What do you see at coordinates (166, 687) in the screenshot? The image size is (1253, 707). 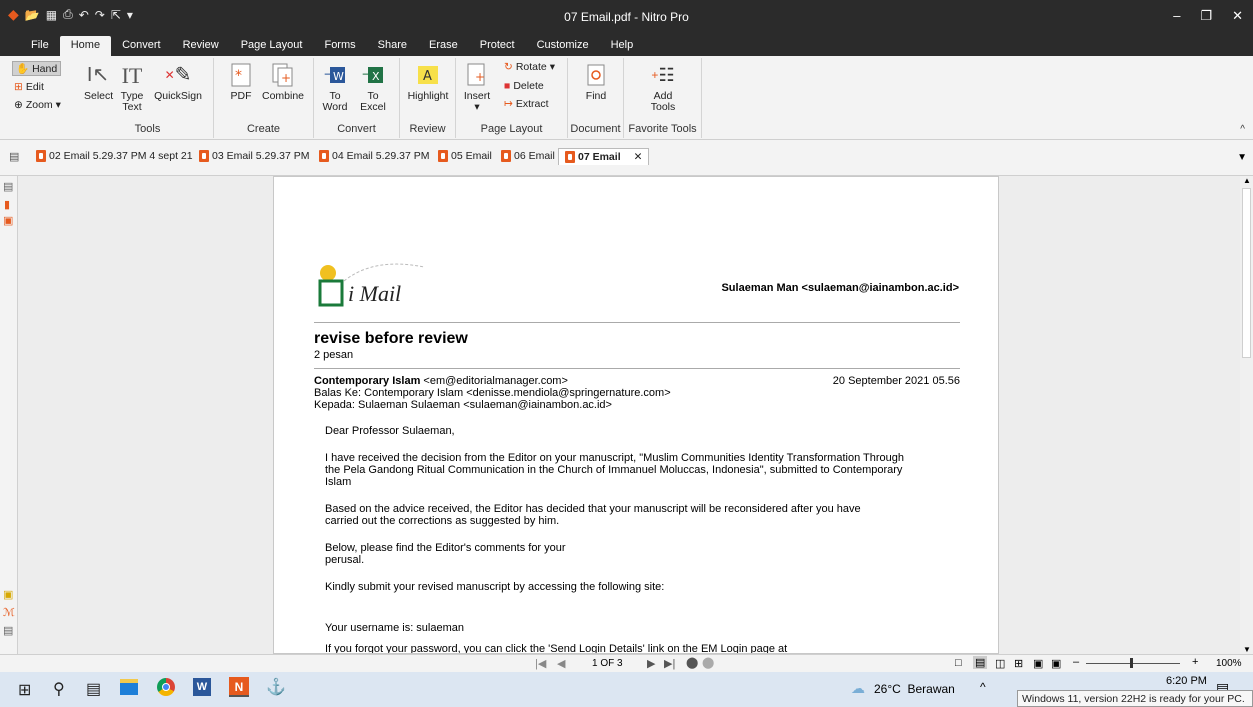 I see `chrome-icon` at bounding box center [166, 687].